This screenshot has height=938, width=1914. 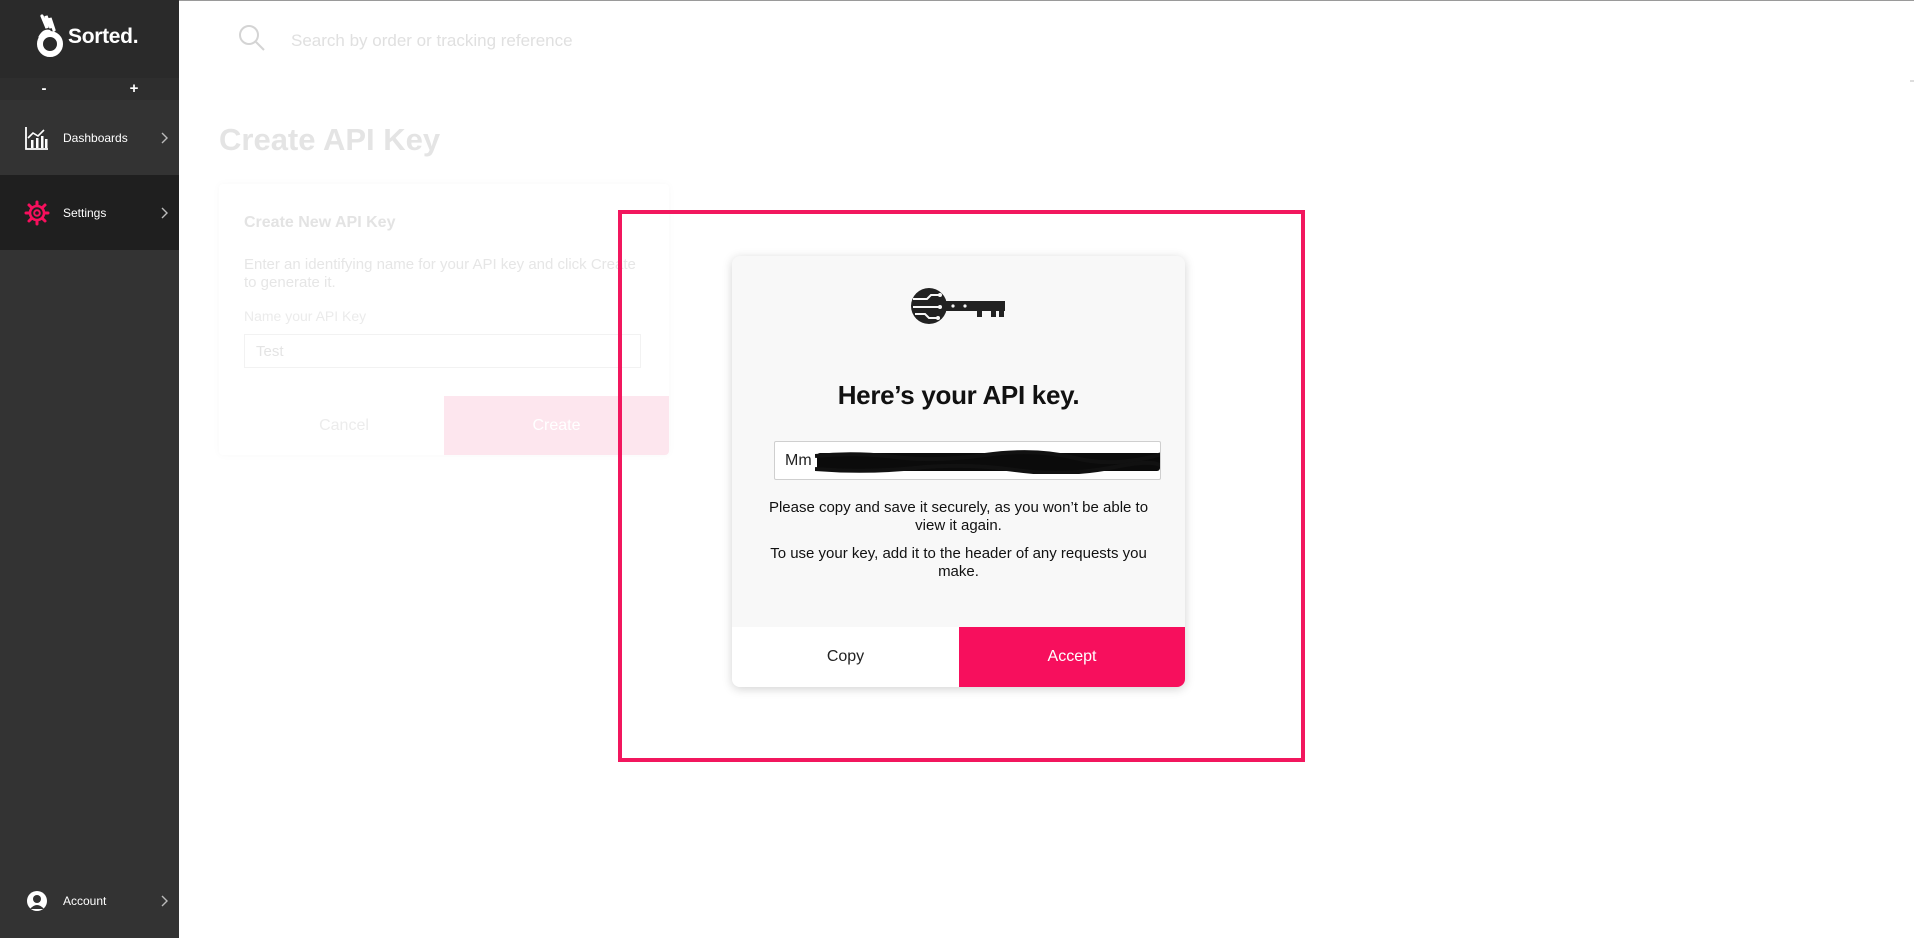 What do you see at coordinates (37, 212) in the screenshot?
I see `gear-icon` at bounding box center [37, 212].